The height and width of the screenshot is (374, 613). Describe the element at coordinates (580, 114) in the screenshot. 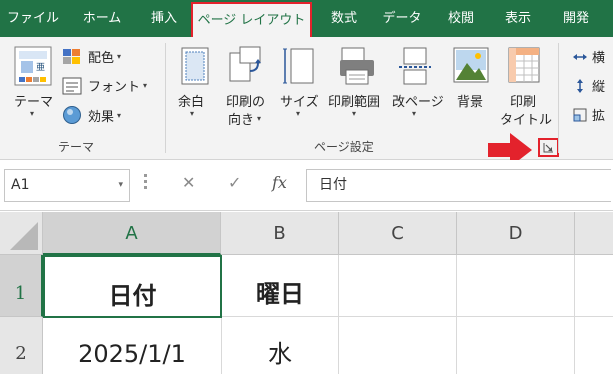

I see `scale-icon` at that location.